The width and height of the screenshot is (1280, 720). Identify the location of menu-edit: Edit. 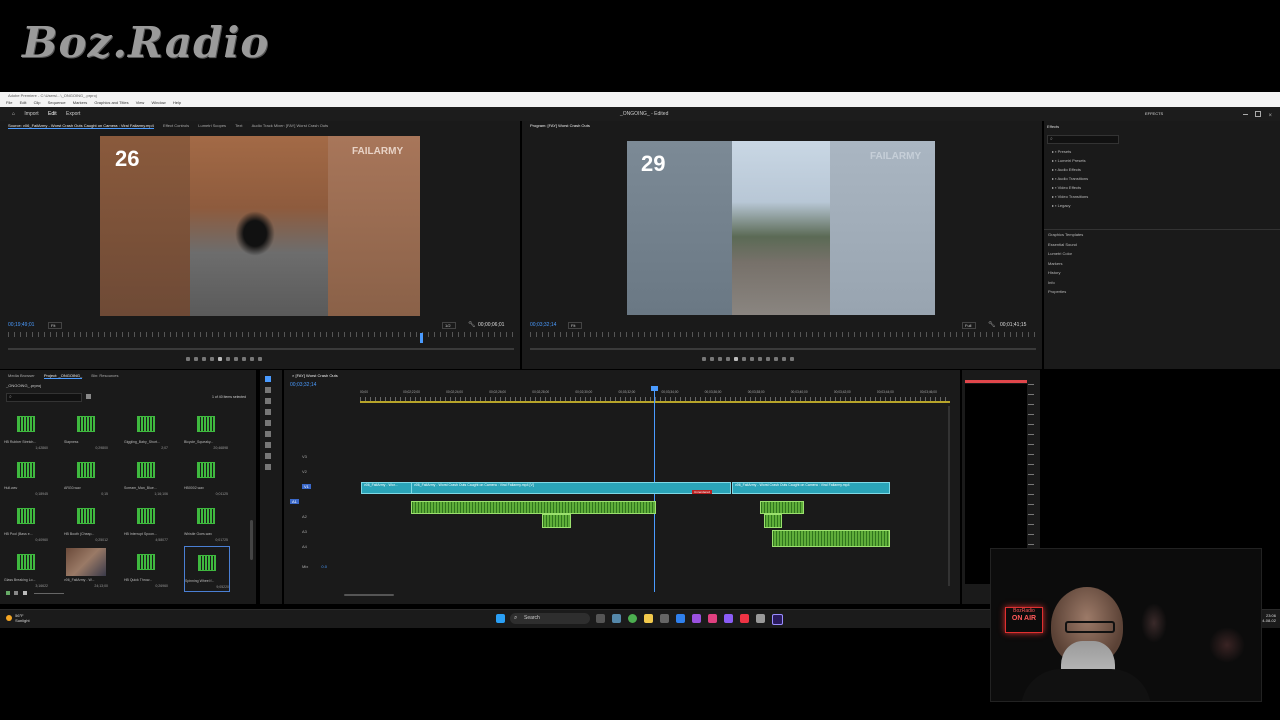
(23, 102).